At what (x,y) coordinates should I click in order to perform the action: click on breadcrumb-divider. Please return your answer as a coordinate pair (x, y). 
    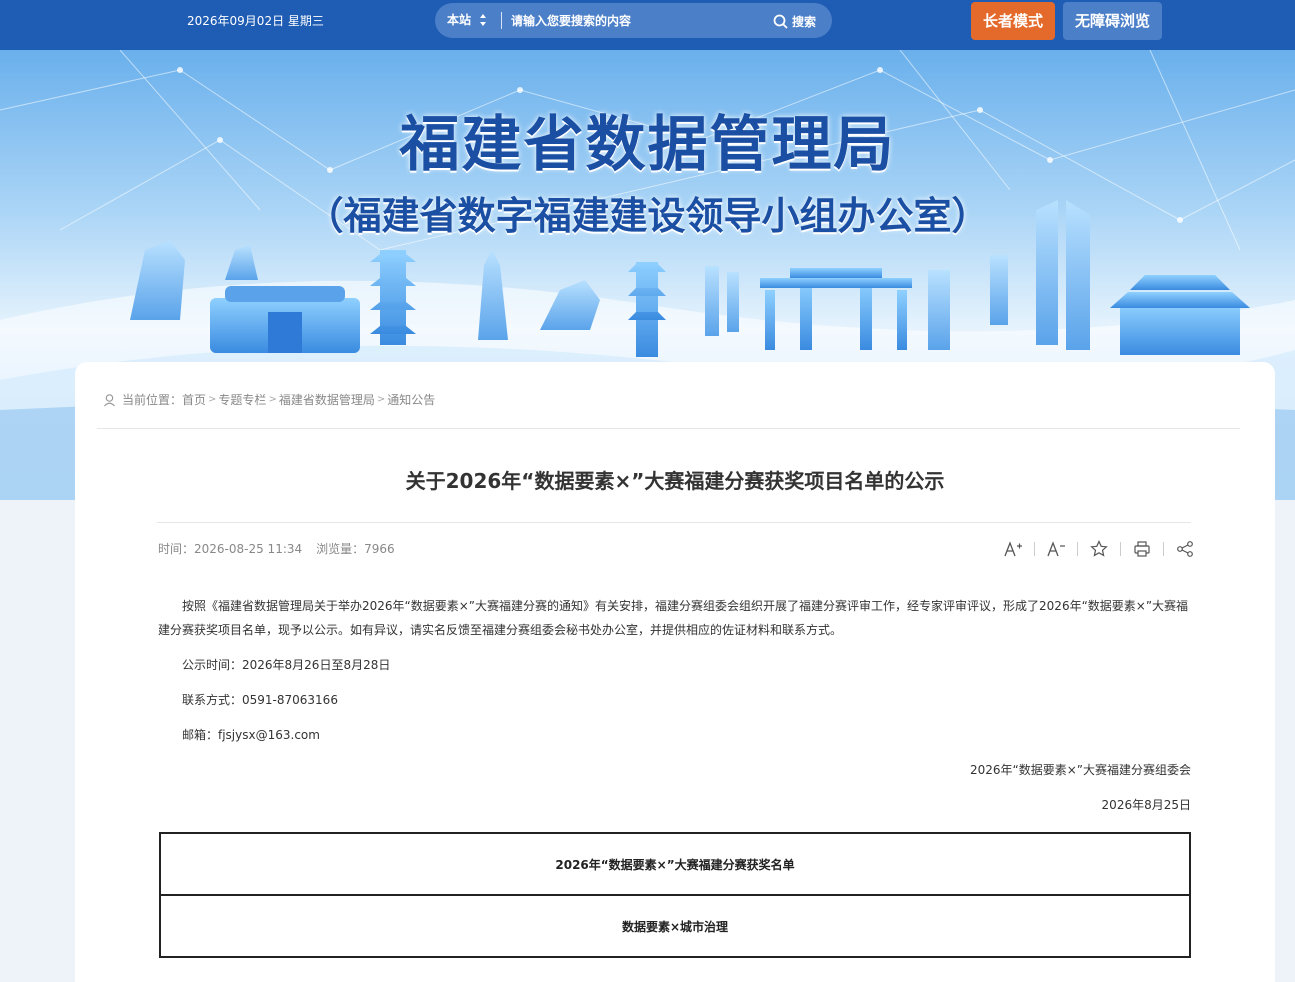
    Looking at the image, I should click on (668, 428).